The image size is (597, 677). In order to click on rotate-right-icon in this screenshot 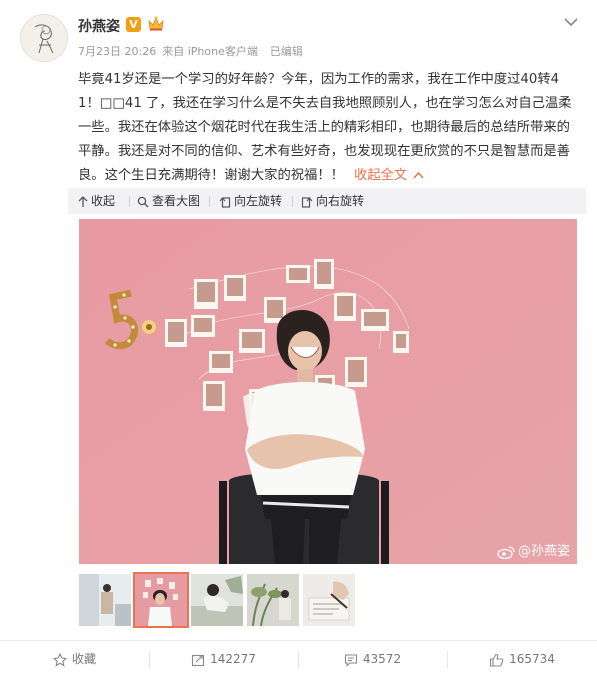, I will do `click(307, 202)`.